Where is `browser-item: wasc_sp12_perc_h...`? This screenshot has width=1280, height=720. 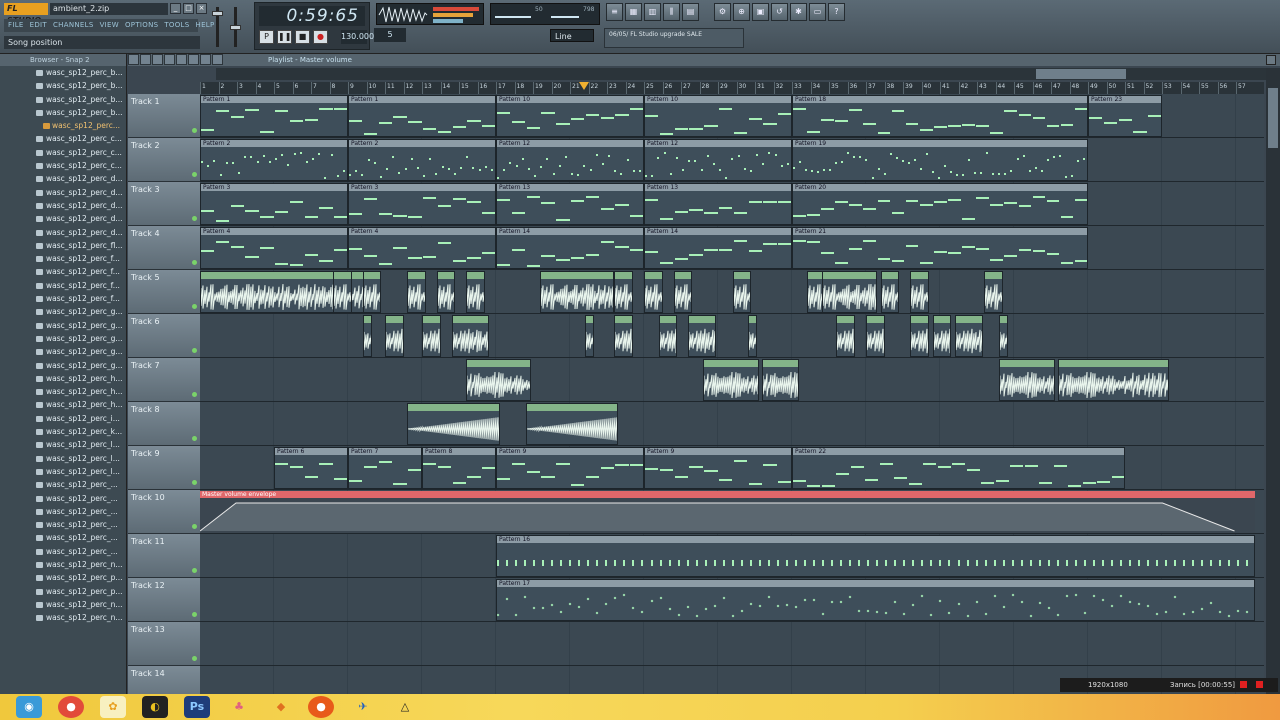
browser-item: wasc_sp12_perc_h... is located at coordinates (63, 404).